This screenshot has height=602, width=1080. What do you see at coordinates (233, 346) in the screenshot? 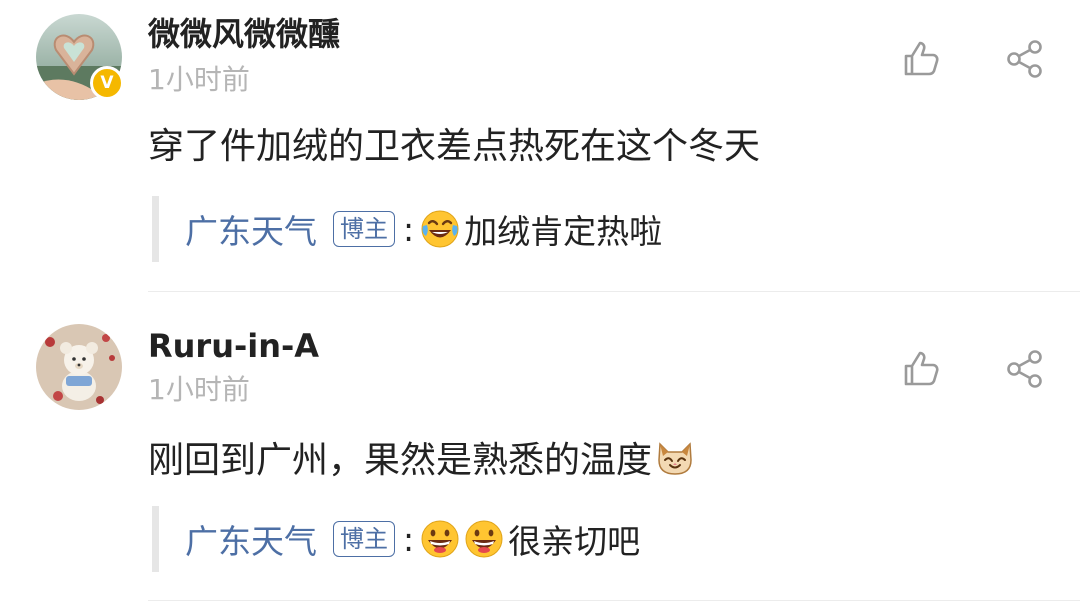
I see `username: Ruru-in-A` at bounding box center [233, 346].